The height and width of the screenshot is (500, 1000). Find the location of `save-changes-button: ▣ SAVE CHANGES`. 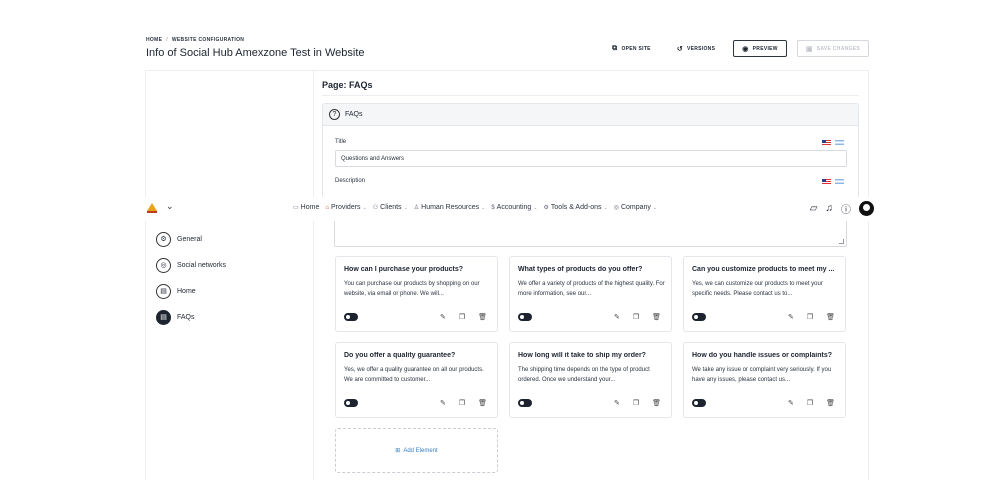

save-changes-button: ▣ SAVE CHANGES is located at coordinates (832, 48).